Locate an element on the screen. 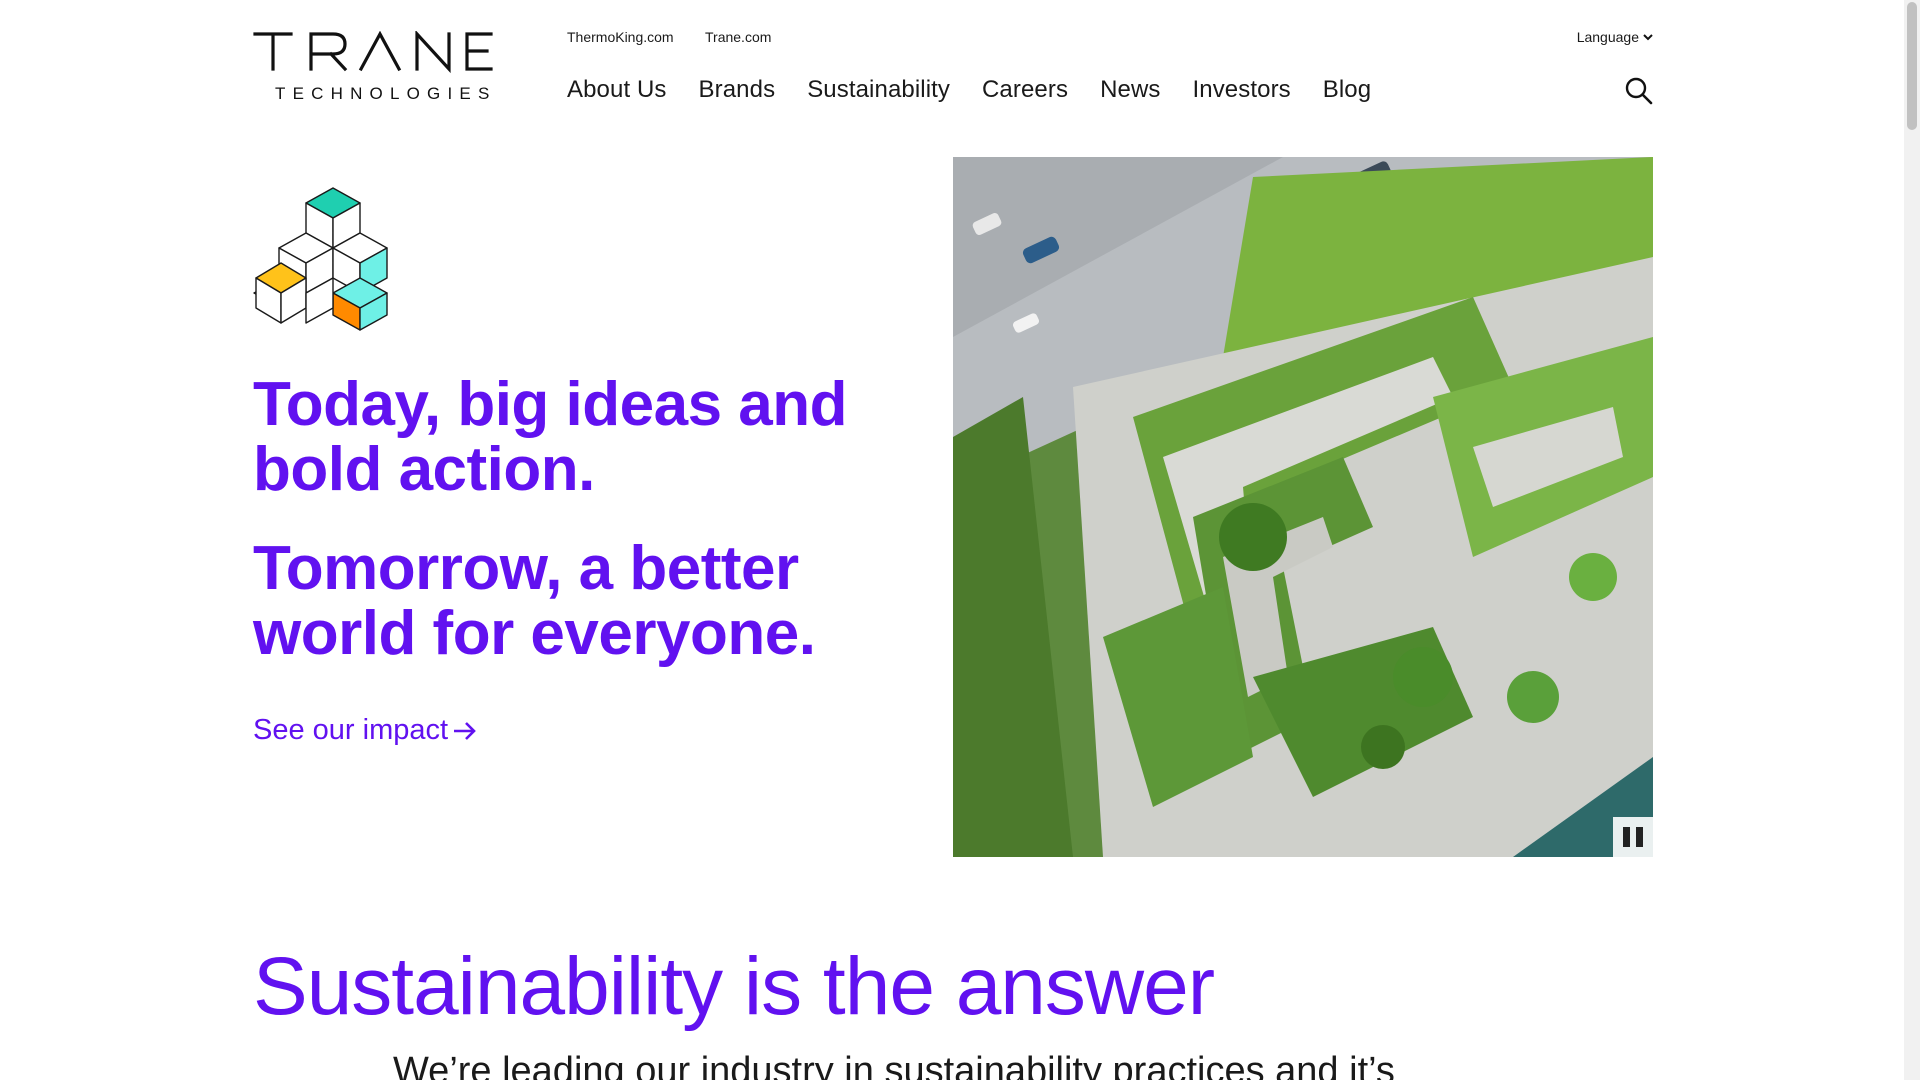 The height and width of the screenshot is (1080, 1920). sustainability-section-title: Sustainability is the answer is located at coordinates (734, 986).